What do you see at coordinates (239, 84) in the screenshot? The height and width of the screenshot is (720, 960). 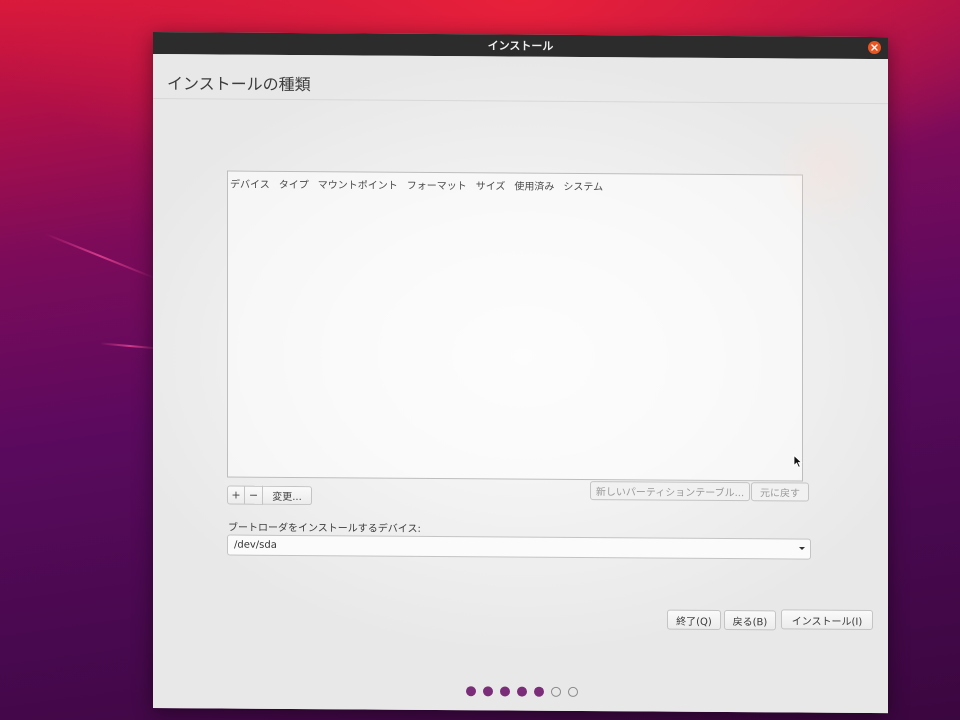 I see `page-title: インストールの種類` at bounding box center [239, 84].